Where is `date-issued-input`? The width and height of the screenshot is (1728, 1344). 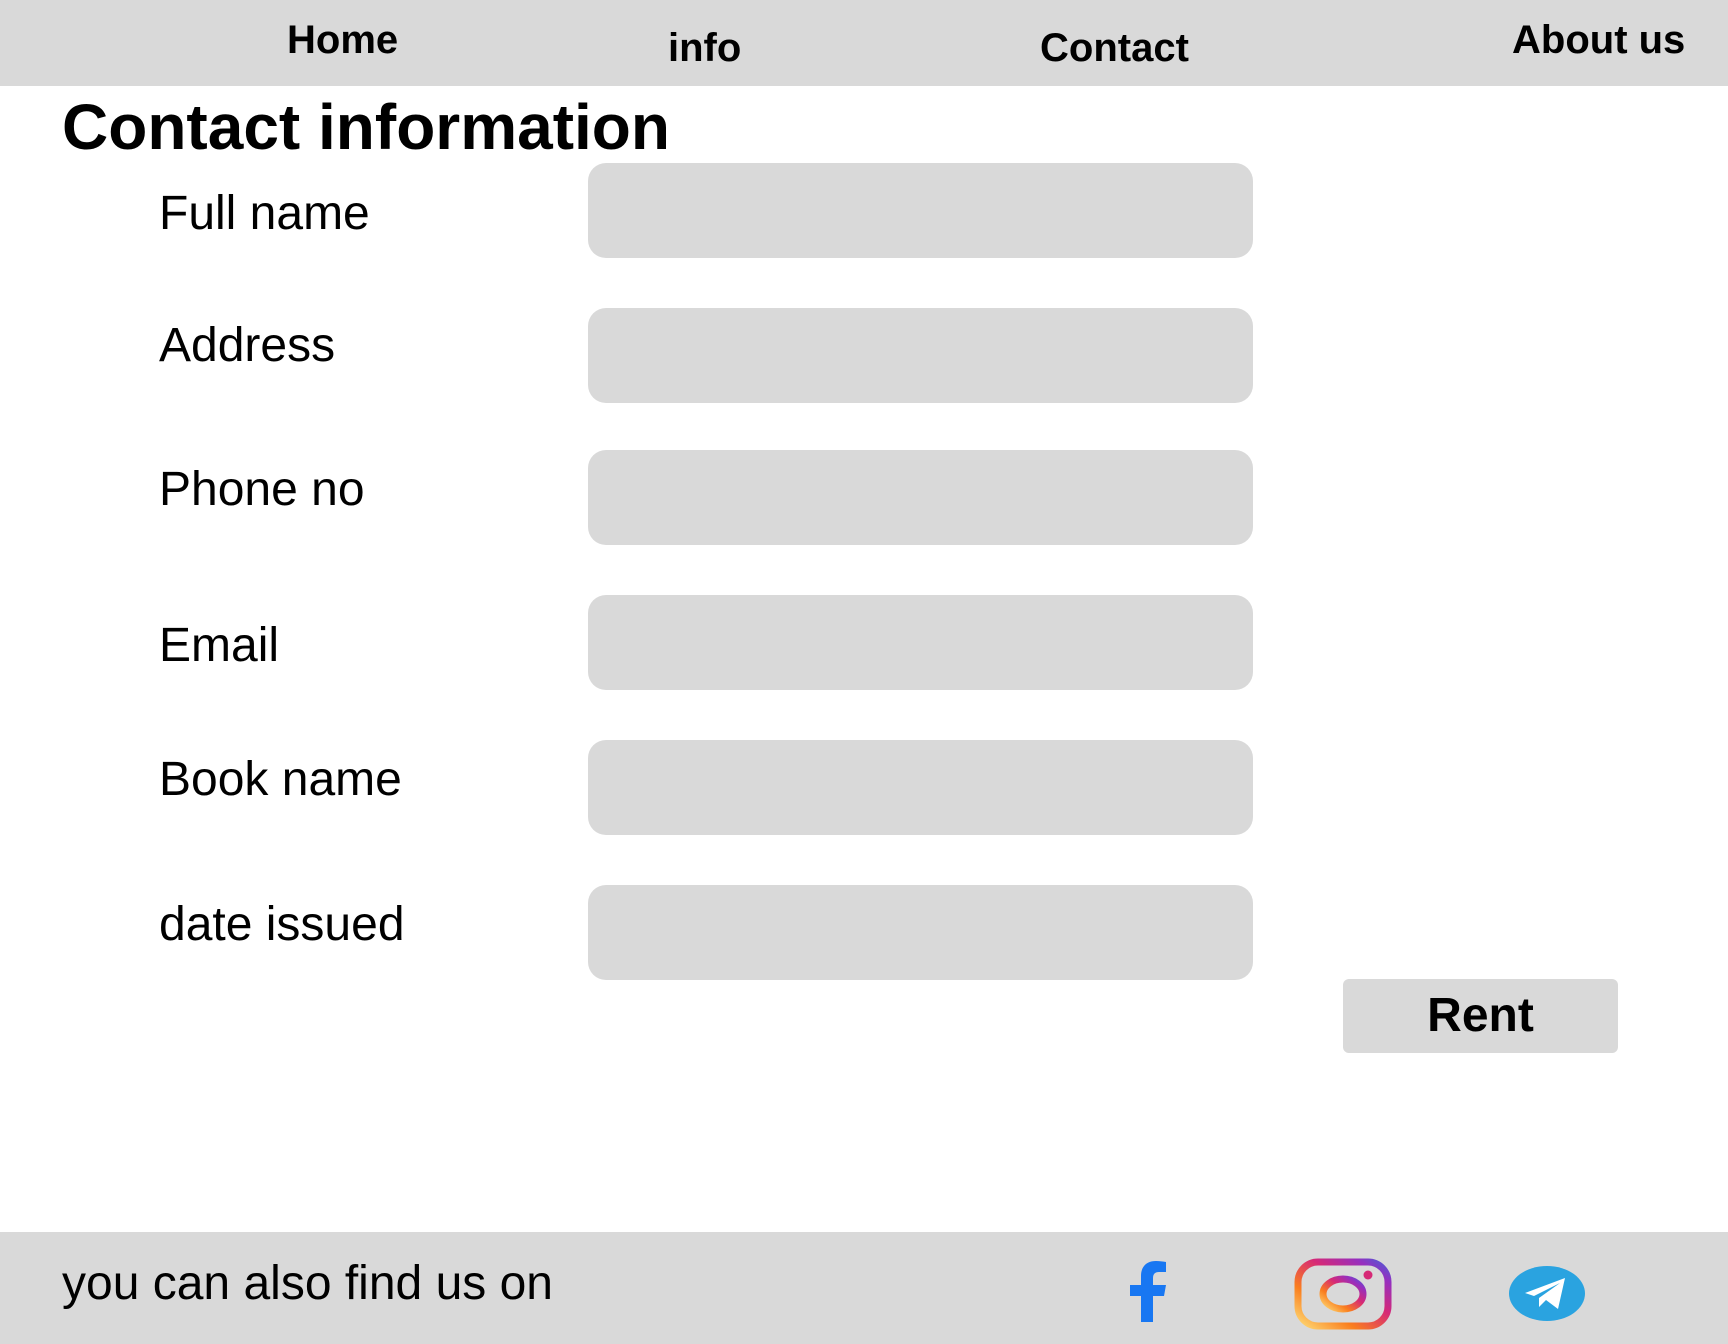
date-issued-input is located at coordinates (920, 932).